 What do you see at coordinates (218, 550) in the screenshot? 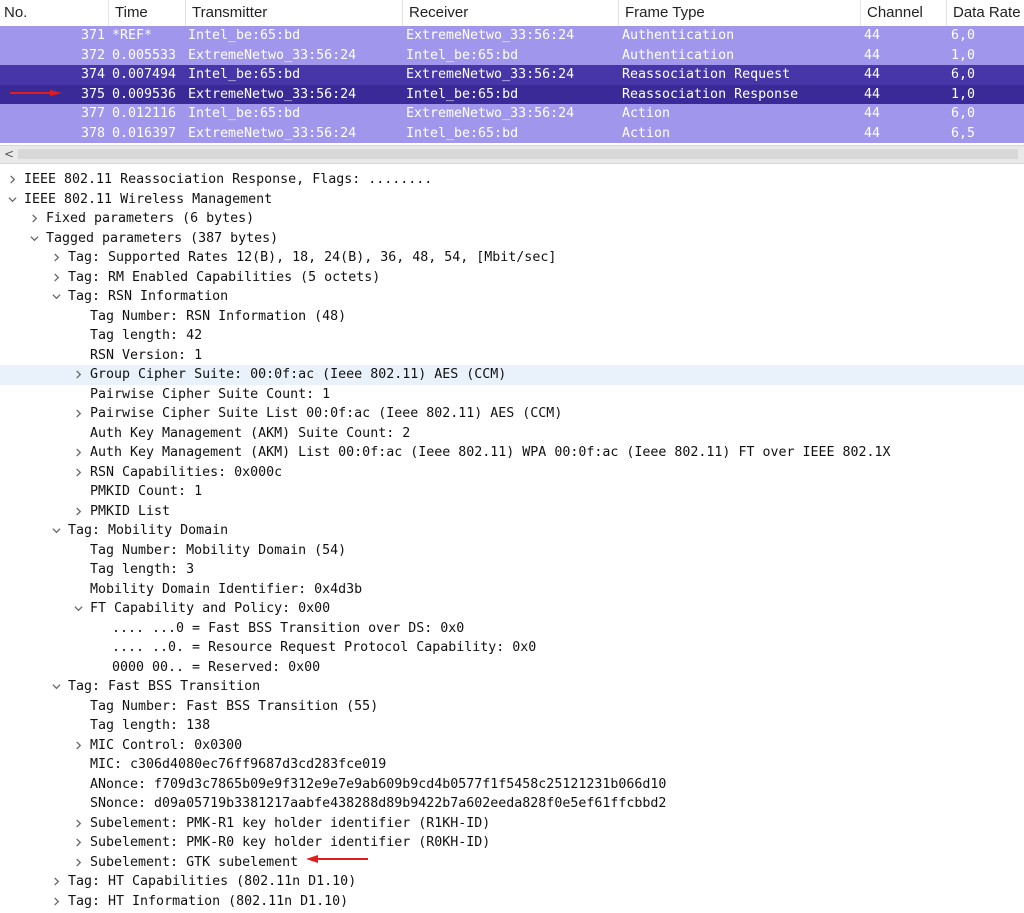
I see `tree-item-label: Tag Number: Mobility Domain (54)` at bounding box center [218, 550].